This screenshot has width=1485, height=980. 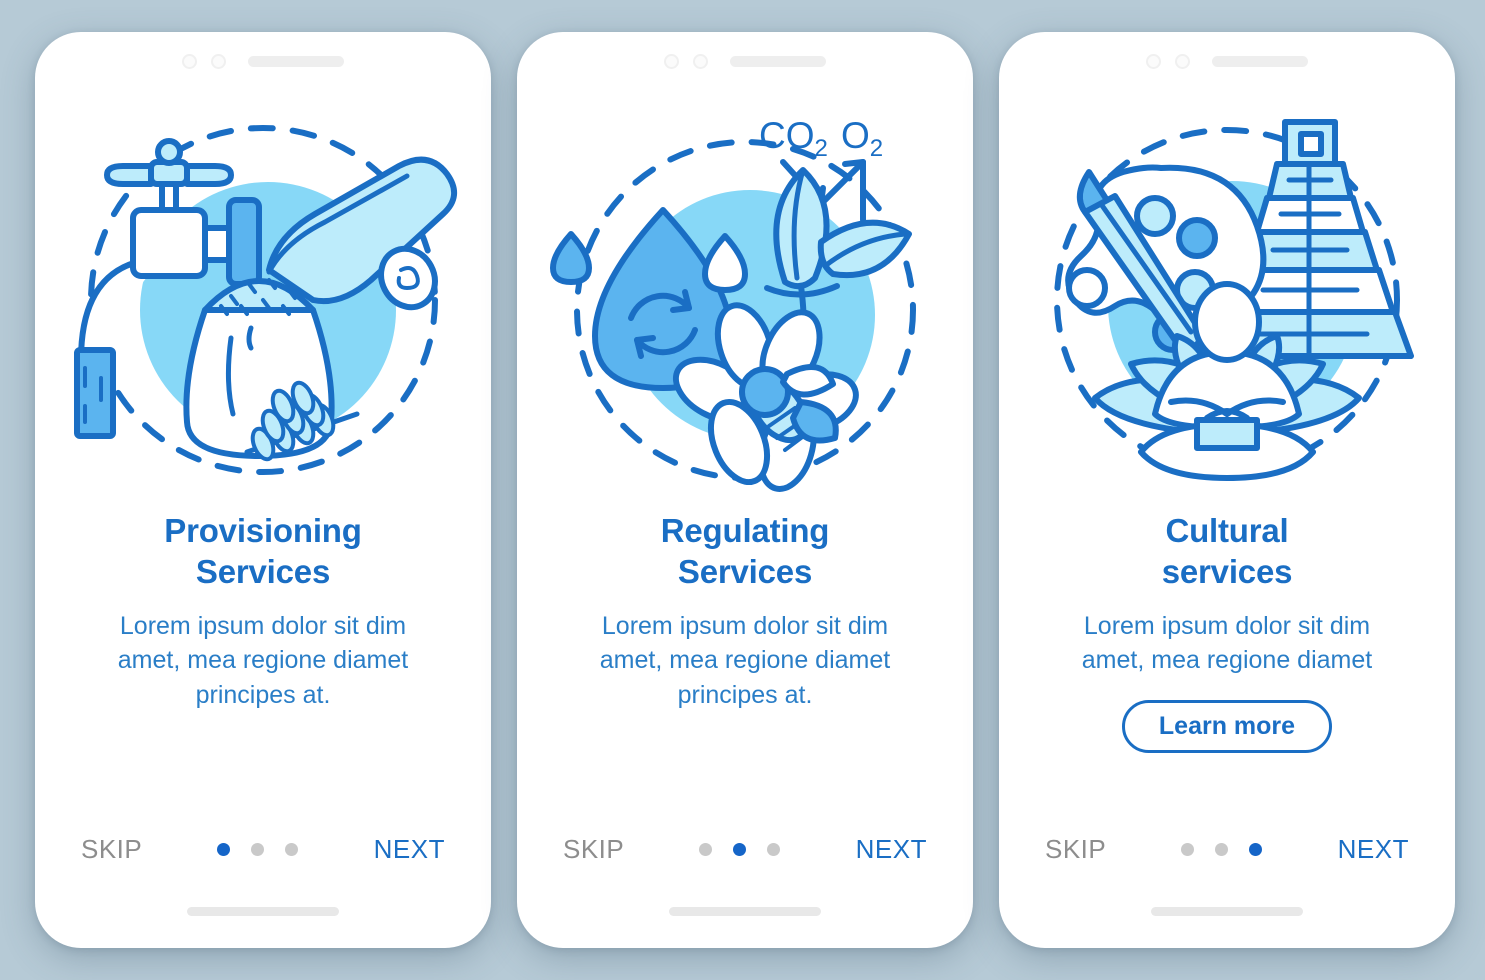 What do you see at coordinates (1227, 551) in the screenshot?
I see `page-title: Cultural services` at bounding box center [1227, 551].